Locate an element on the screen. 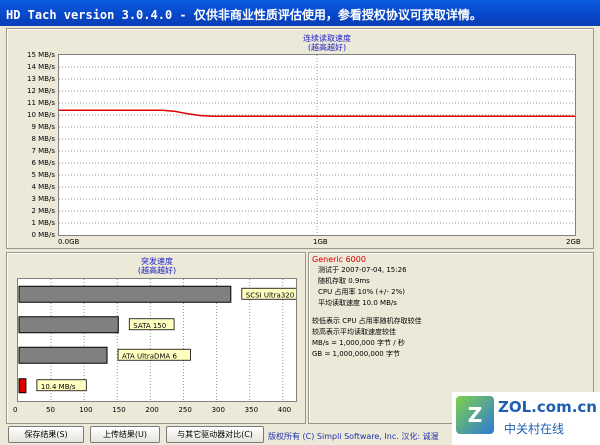  info-line-access: 随机存取 0.9ms is located at coordinates (344, 281).